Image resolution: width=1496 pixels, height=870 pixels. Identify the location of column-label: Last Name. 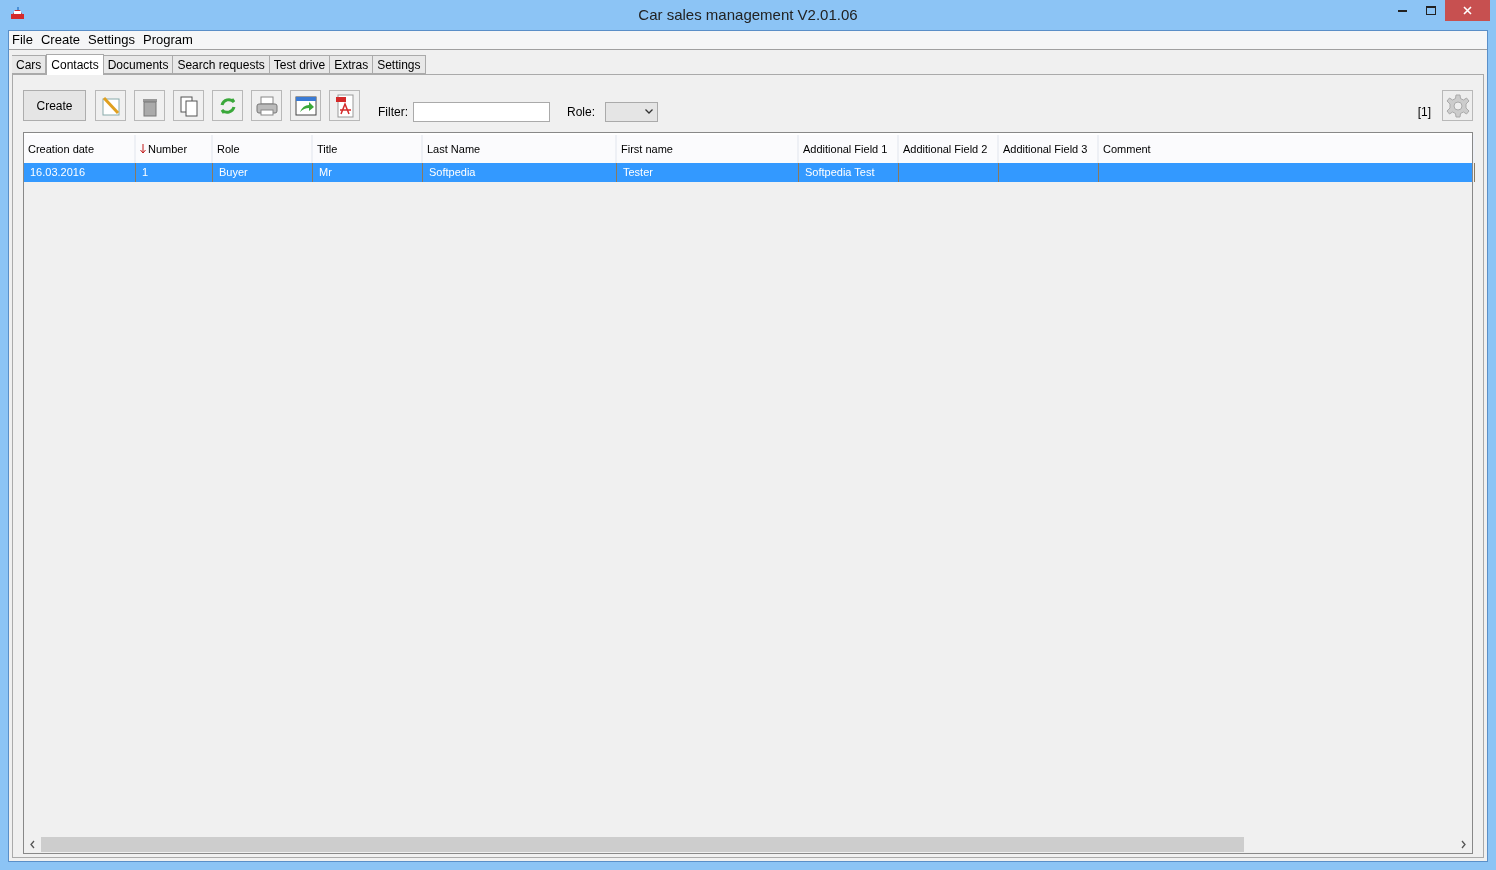
(454, 149).